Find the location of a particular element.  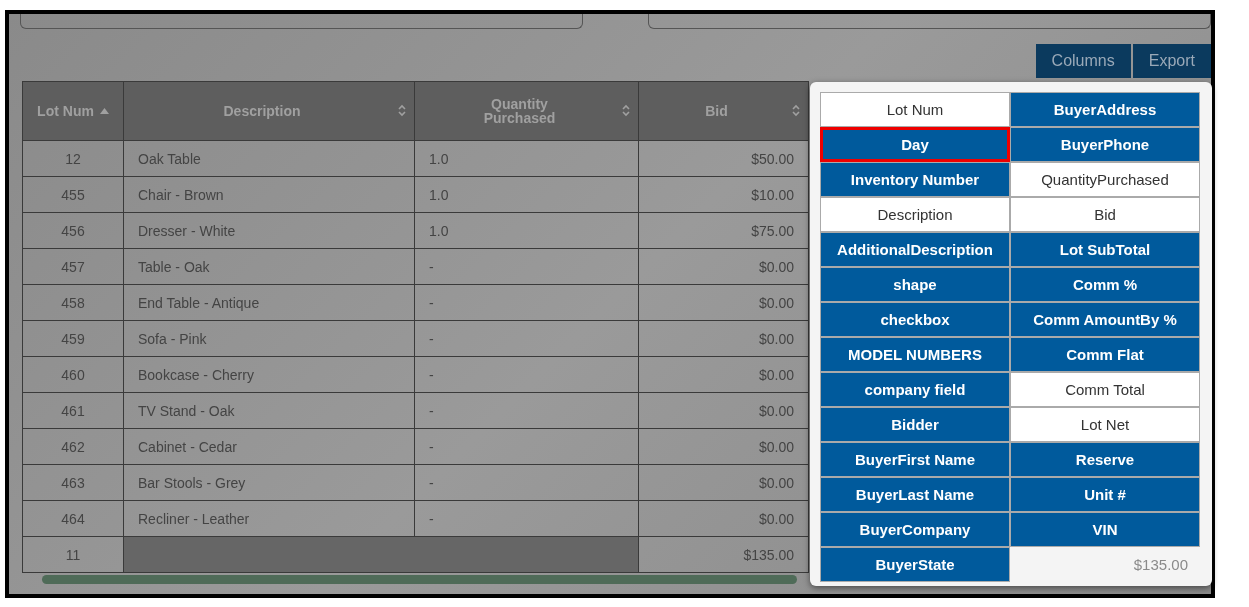

table-cell: 462 is located at coordinates (73, 446).